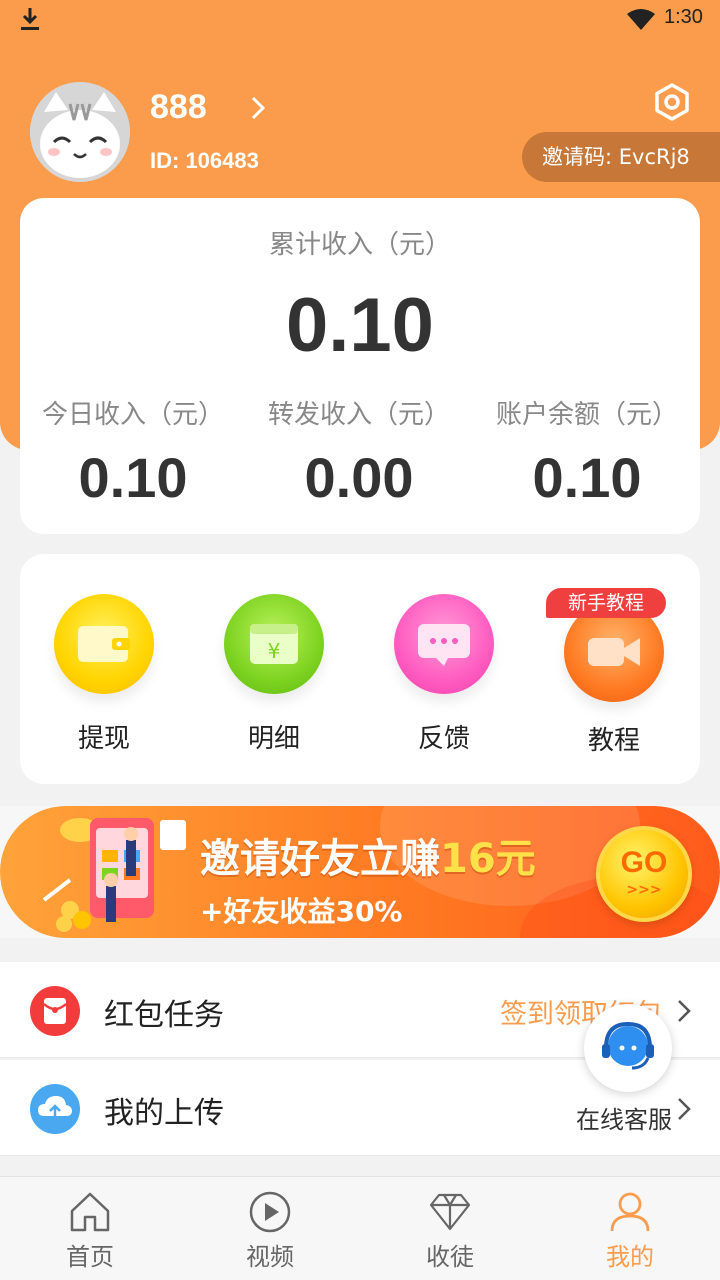 The height and width of the screenshot is (1280, 720). Describe the element at coordinates (644, 862) in the screenshot. I see `go-label: GO` at that location.